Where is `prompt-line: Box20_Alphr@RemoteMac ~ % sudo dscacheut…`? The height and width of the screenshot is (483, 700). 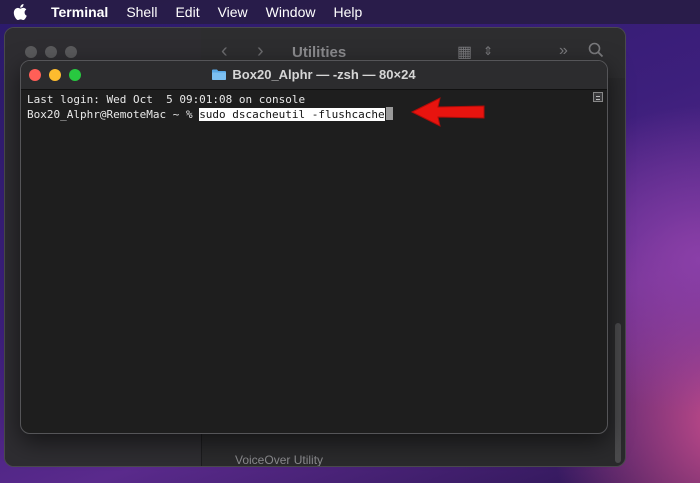
prompt-line: Box20_Alphr@RemoteMac ~ % sudo dscacheut… is located at coordinates (310, 114).